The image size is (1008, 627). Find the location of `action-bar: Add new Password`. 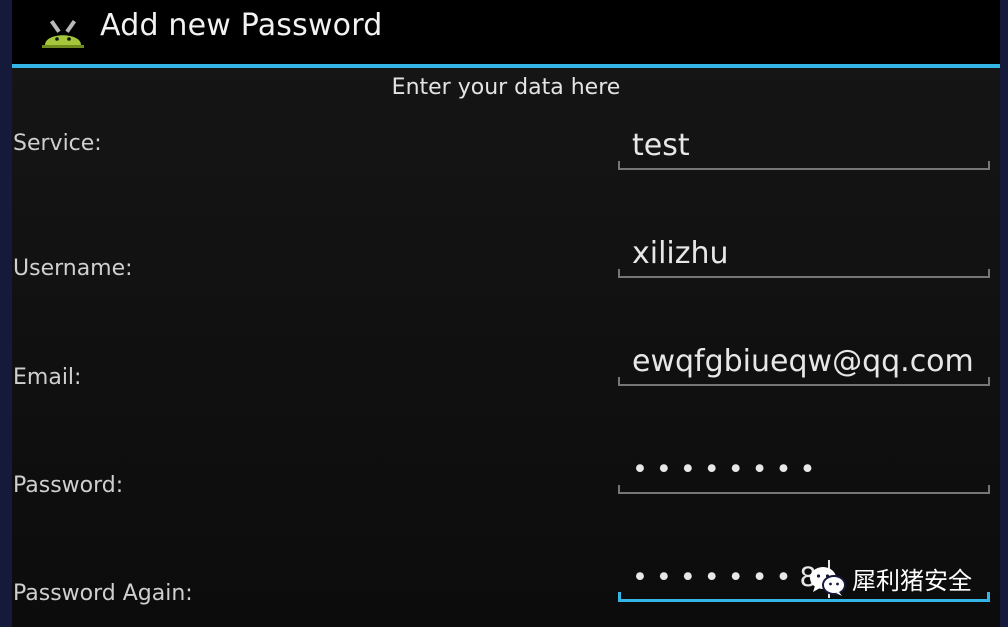

action-bar: Add new Password is located at coordinates (506, 32).